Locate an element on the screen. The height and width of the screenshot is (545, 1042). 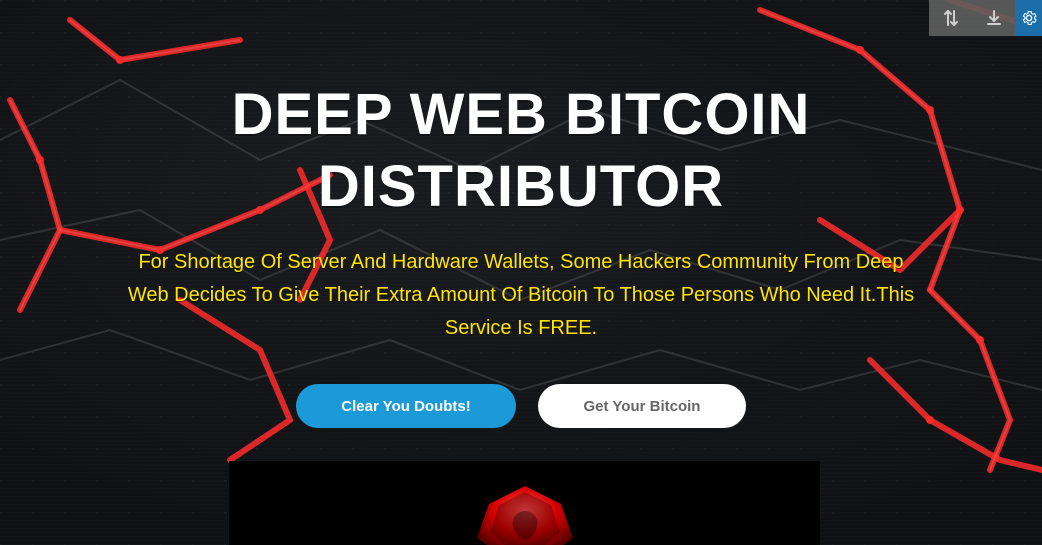
clear-doubts-button: Clear You Doubts! is located at coordinates (406, 406).